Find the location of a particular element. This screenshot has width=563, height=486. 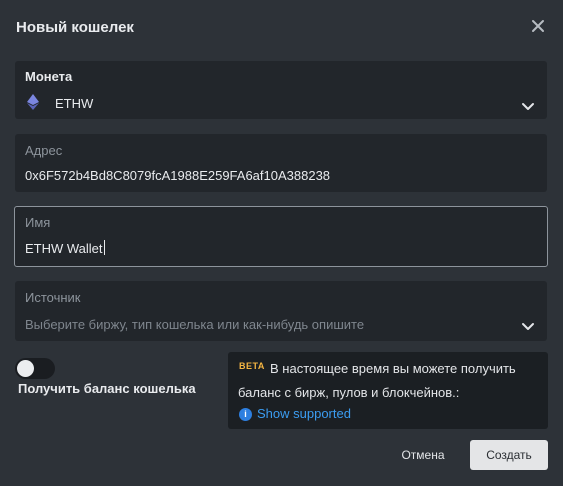

show-supported-link: Show supported is located at coordinates (304, 413).